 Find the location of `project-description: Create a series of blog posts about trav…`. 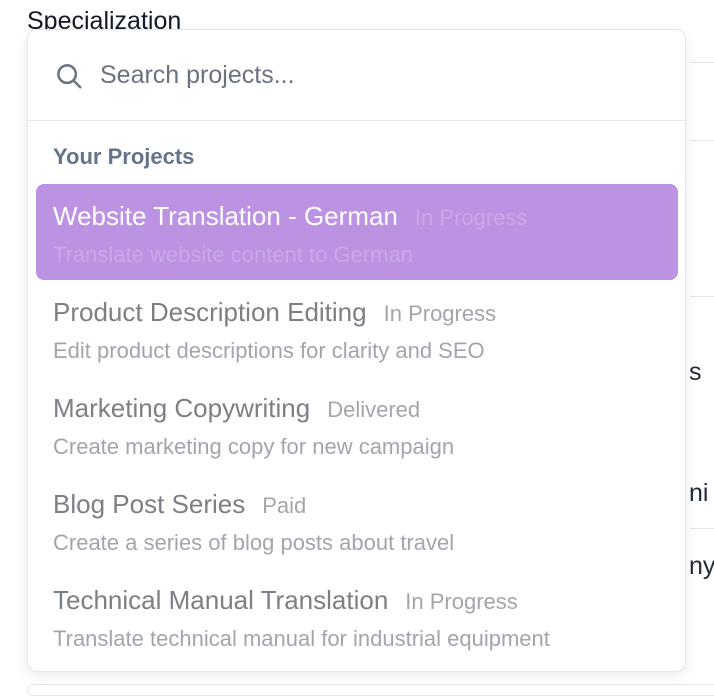

project-description: Create a series of blog posts about trav… is located at coordinates (254, 542).